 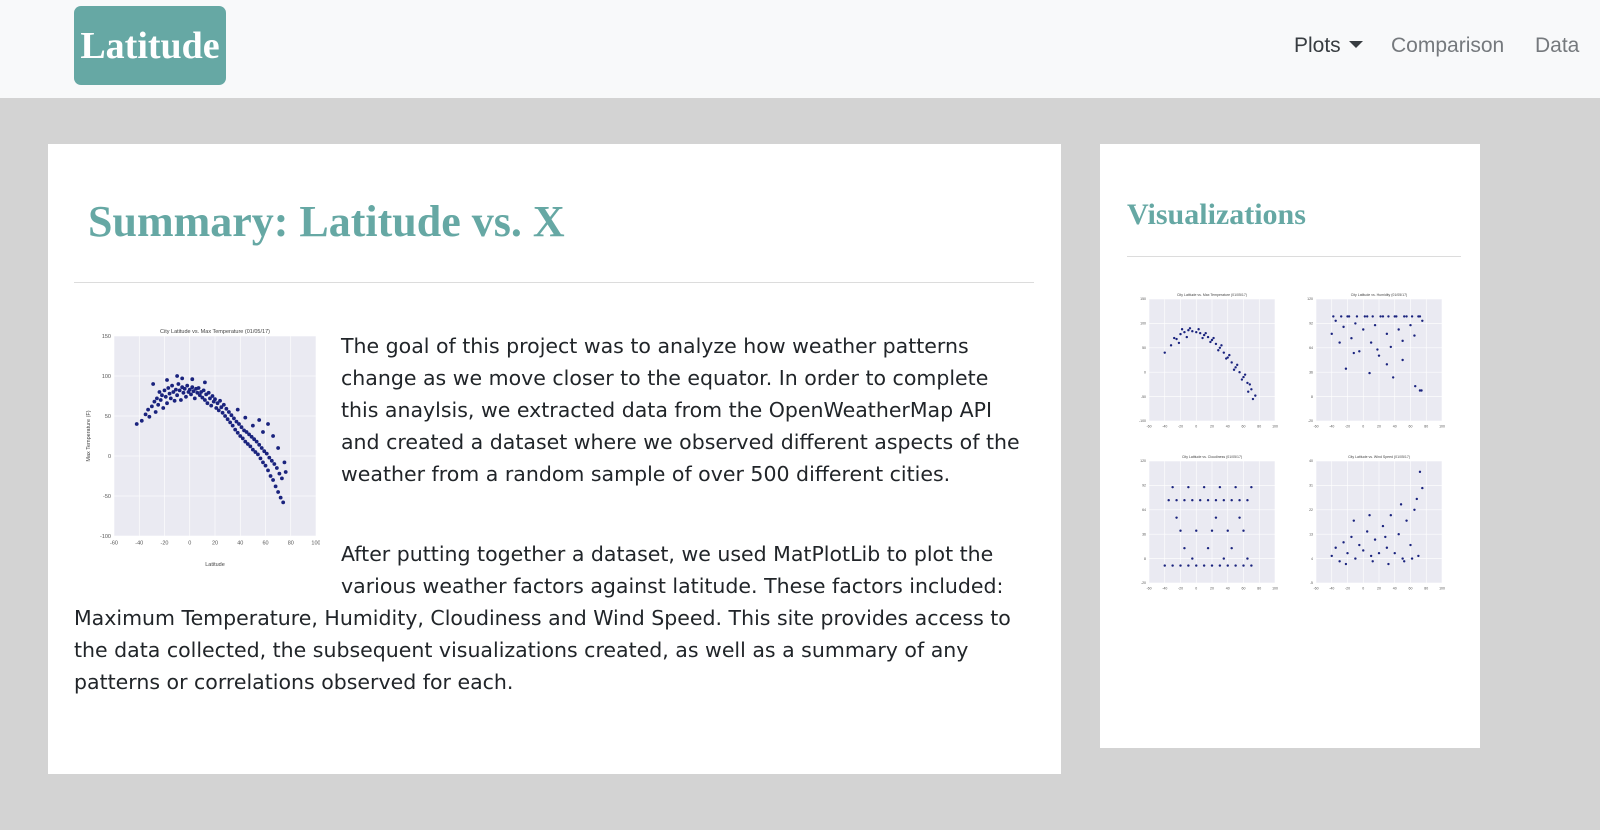 I want to click on y-axis-label: Max Temperature (F), so click(x=89, y=435).